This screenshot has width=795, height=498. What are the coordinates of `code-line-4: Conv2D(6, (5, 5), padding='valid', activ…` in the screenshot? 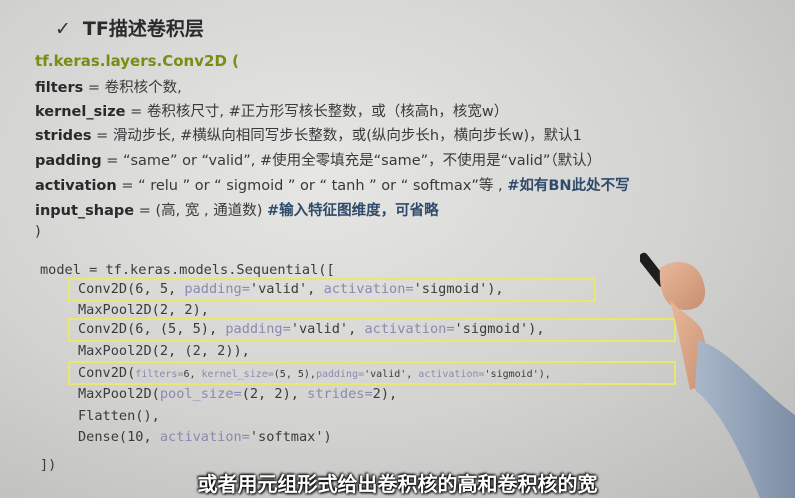 It's located at (311, 329).